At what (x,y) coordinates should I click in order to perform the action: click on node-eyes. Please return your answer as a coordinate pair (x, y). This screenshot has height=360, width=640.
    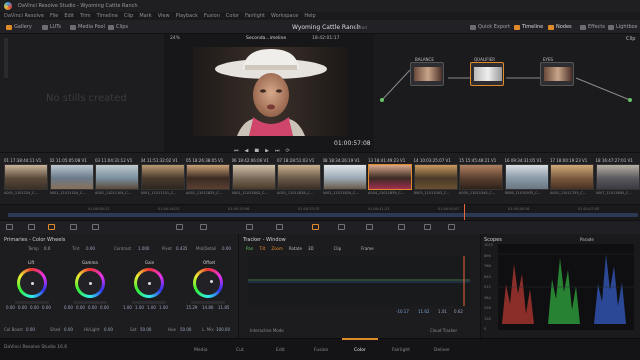
    Looking at the image, I should click on (557, 74).